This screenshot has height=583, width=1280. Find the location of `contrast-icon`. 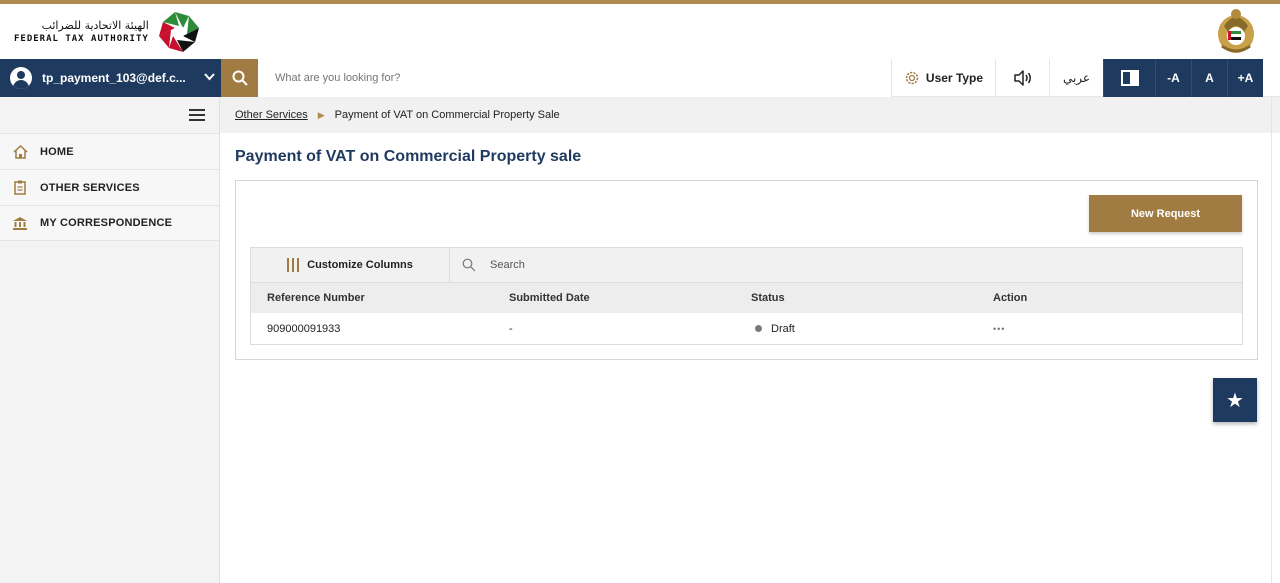

contrast-icon is located at coordinates (1129, 78).